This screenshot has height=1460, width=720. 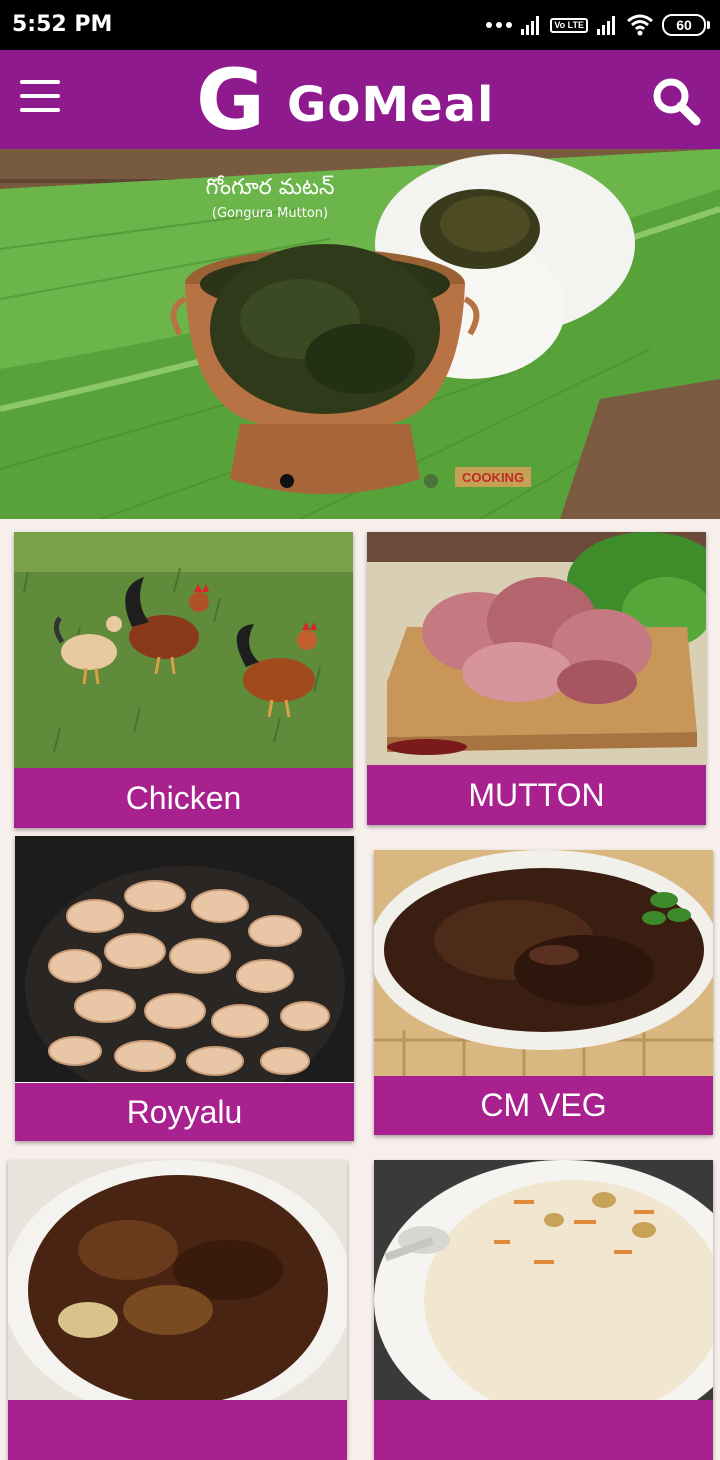 I want to click on slide-indicator-active, so click(x=287, y=481).